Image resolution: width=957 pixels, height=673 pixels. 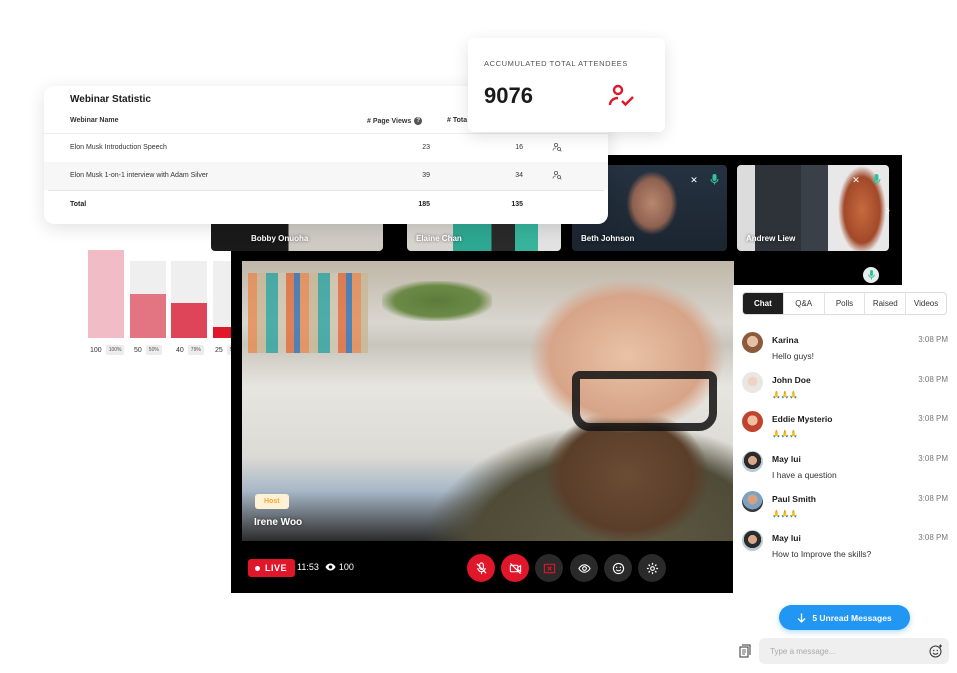 I want to click on chat-tabs: Chat Q&A Polls Raised Videos, so click(x=844, y=303).